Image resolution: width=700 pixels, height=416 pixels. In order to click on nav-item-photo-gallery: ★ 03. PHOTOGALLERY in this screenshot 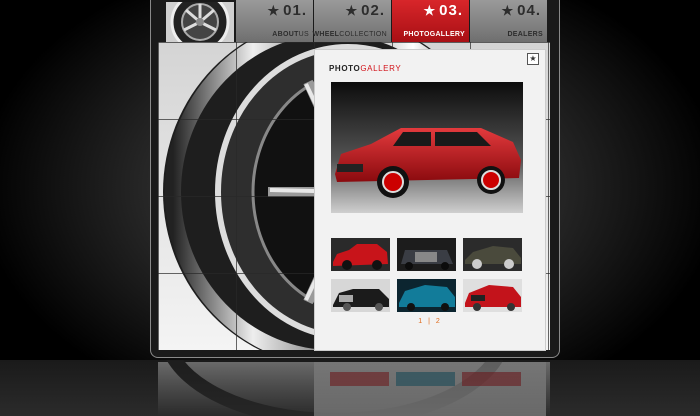, I will do `click(430, 21)`.